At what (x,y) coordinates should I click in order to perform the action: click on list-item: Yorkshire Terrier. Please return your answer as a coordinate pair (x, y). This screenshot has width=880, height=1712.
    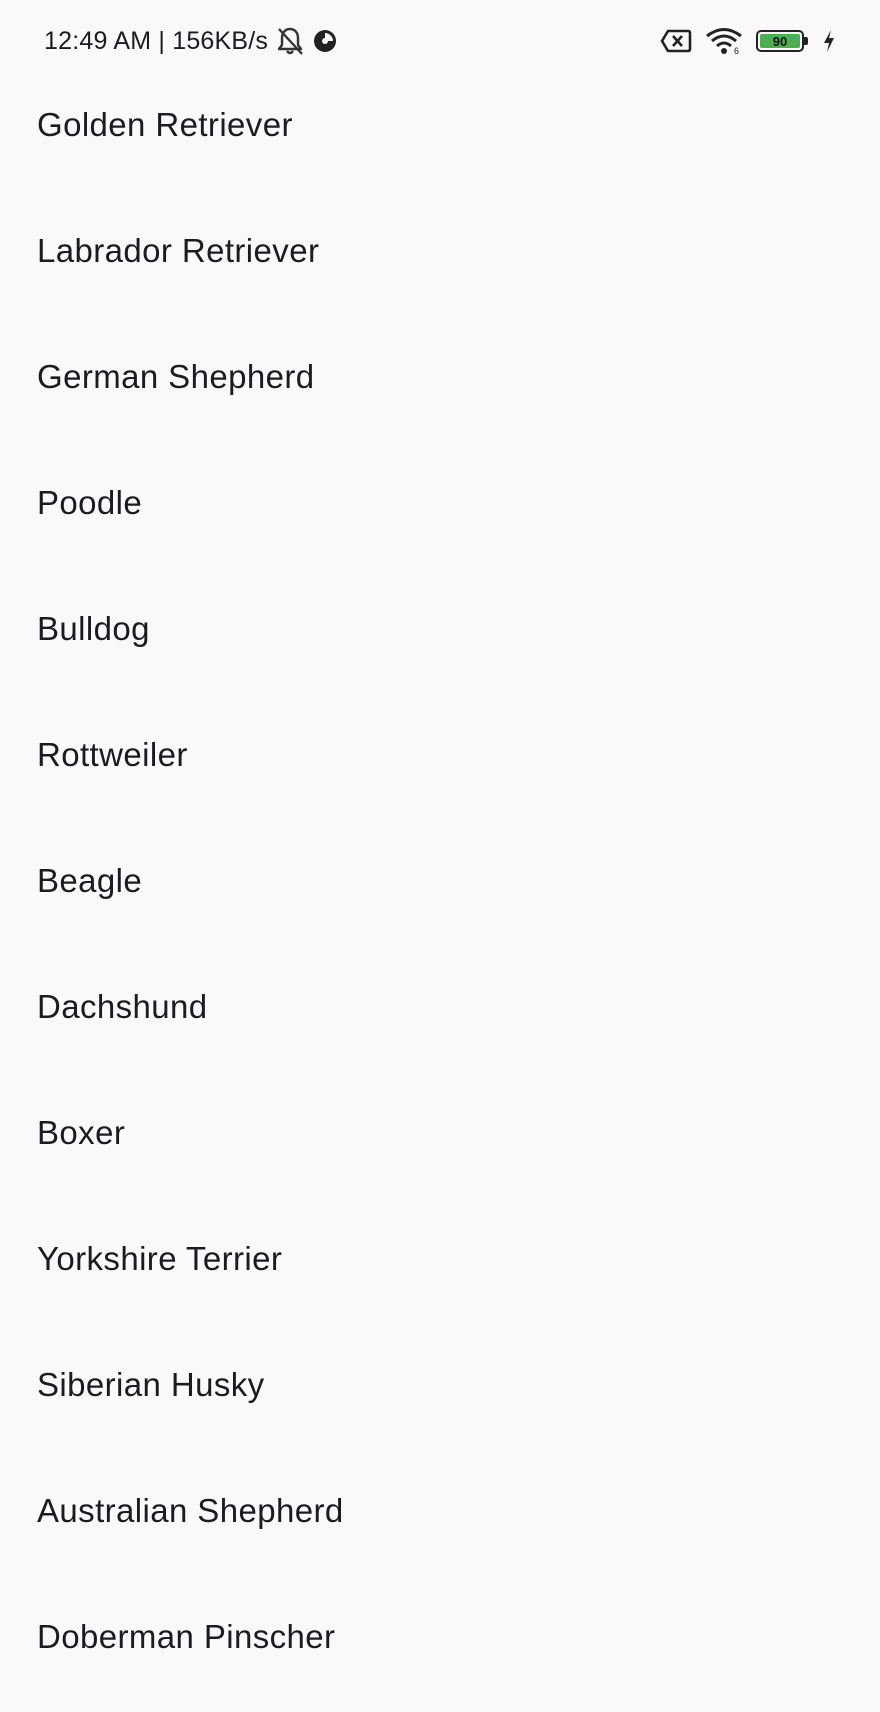
    Looking at the image, I should click on (440, 1259).